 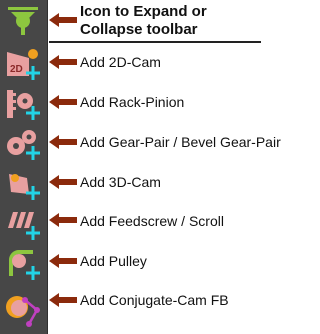 I want to click on expand-collapse-icon, so click(x=23, y=21).